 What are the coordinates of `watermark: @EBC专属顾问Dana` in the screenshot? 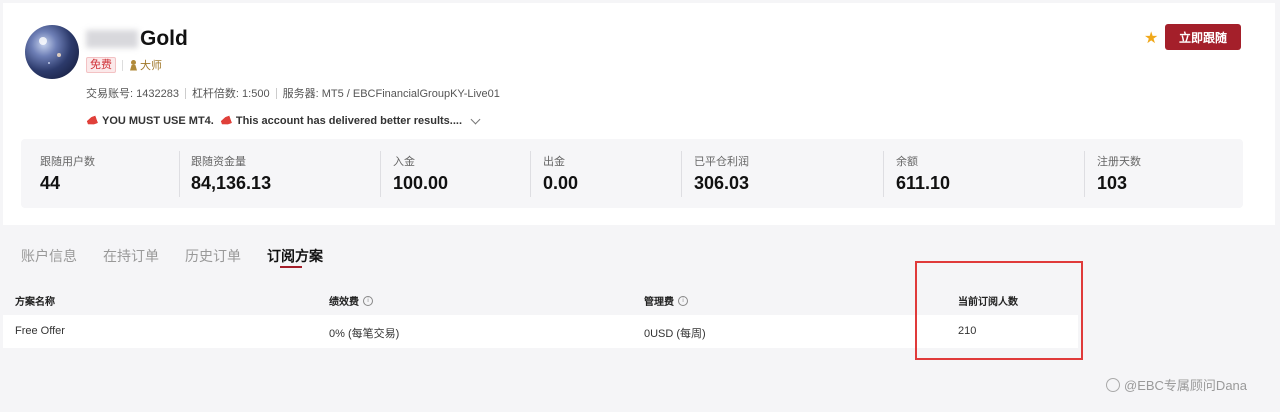 It's located at (1176, 384).